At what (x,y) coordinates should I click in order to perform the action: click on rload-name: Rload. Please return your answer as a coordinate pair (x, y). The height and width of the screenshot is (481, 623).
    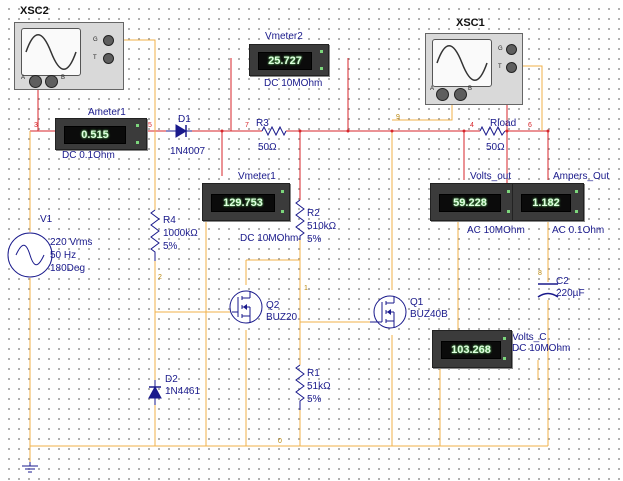
    Looking at the image, I should click on (503, 123).